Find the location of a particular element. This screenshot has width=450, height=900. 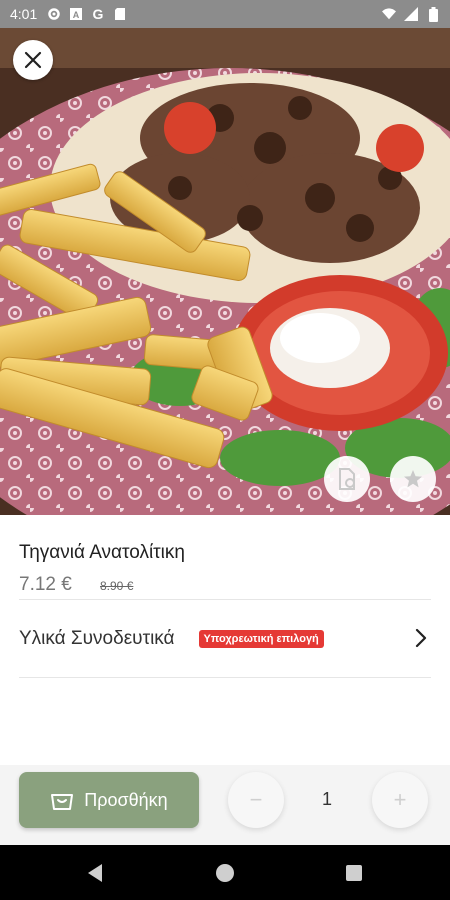

status-time: 4:01 is located at coordinates (24, 14).